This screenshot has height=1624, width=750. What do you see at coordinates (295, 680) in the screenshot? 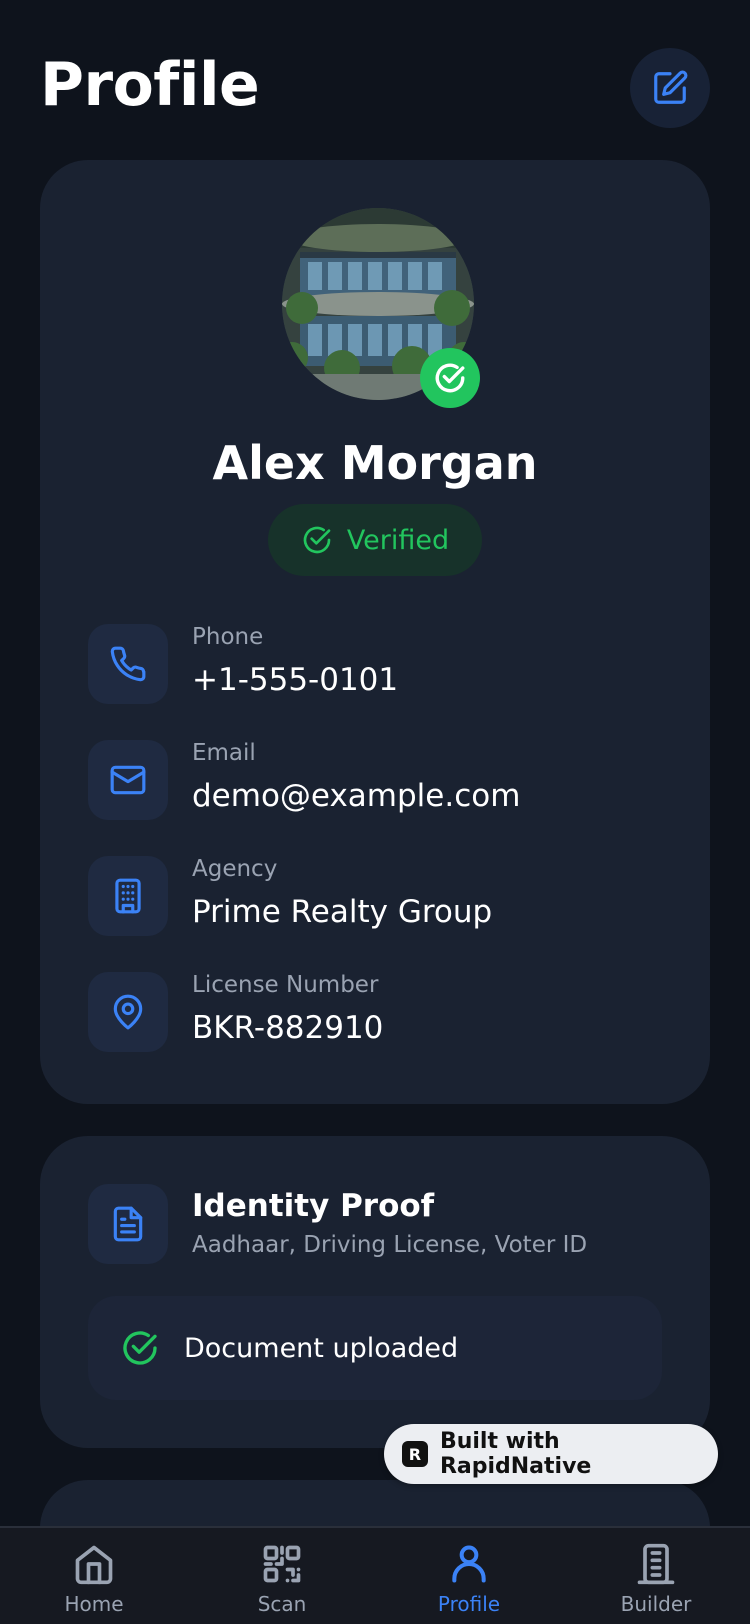
I see `phone-value: +1-555-0101` at bounding box center [295, 680].